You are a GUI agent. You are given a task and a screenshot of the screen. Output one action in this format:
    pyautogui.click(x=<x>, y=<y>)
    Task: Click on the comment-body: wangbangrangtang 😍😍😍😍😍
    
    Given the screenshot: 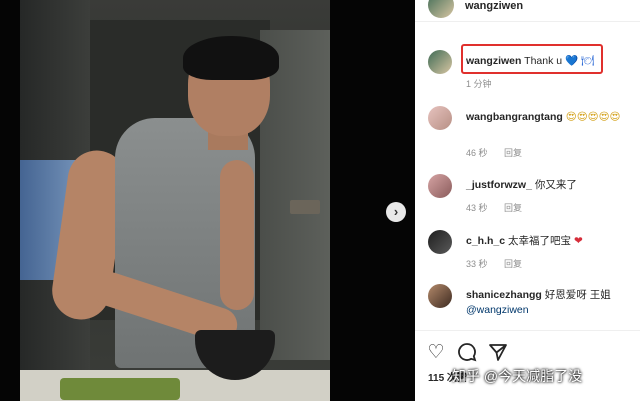 What is the action you would take?
    pyautogui.click(x=550, y=117)
    